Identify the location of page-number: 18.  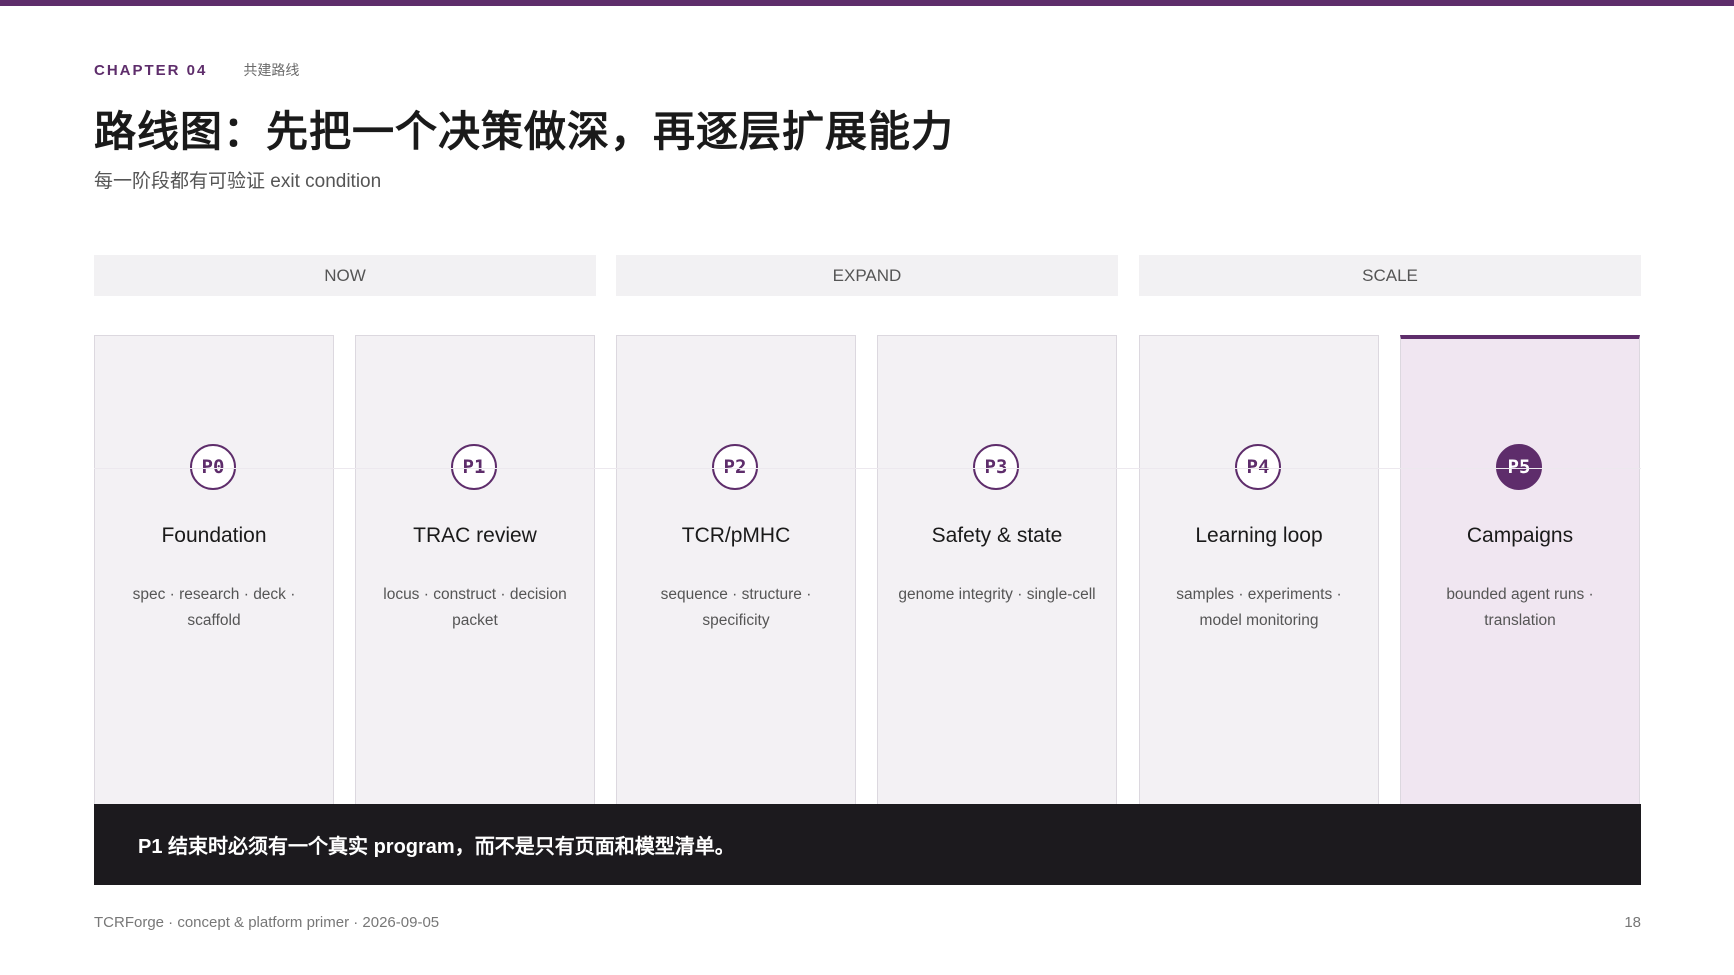
(1632, 922).